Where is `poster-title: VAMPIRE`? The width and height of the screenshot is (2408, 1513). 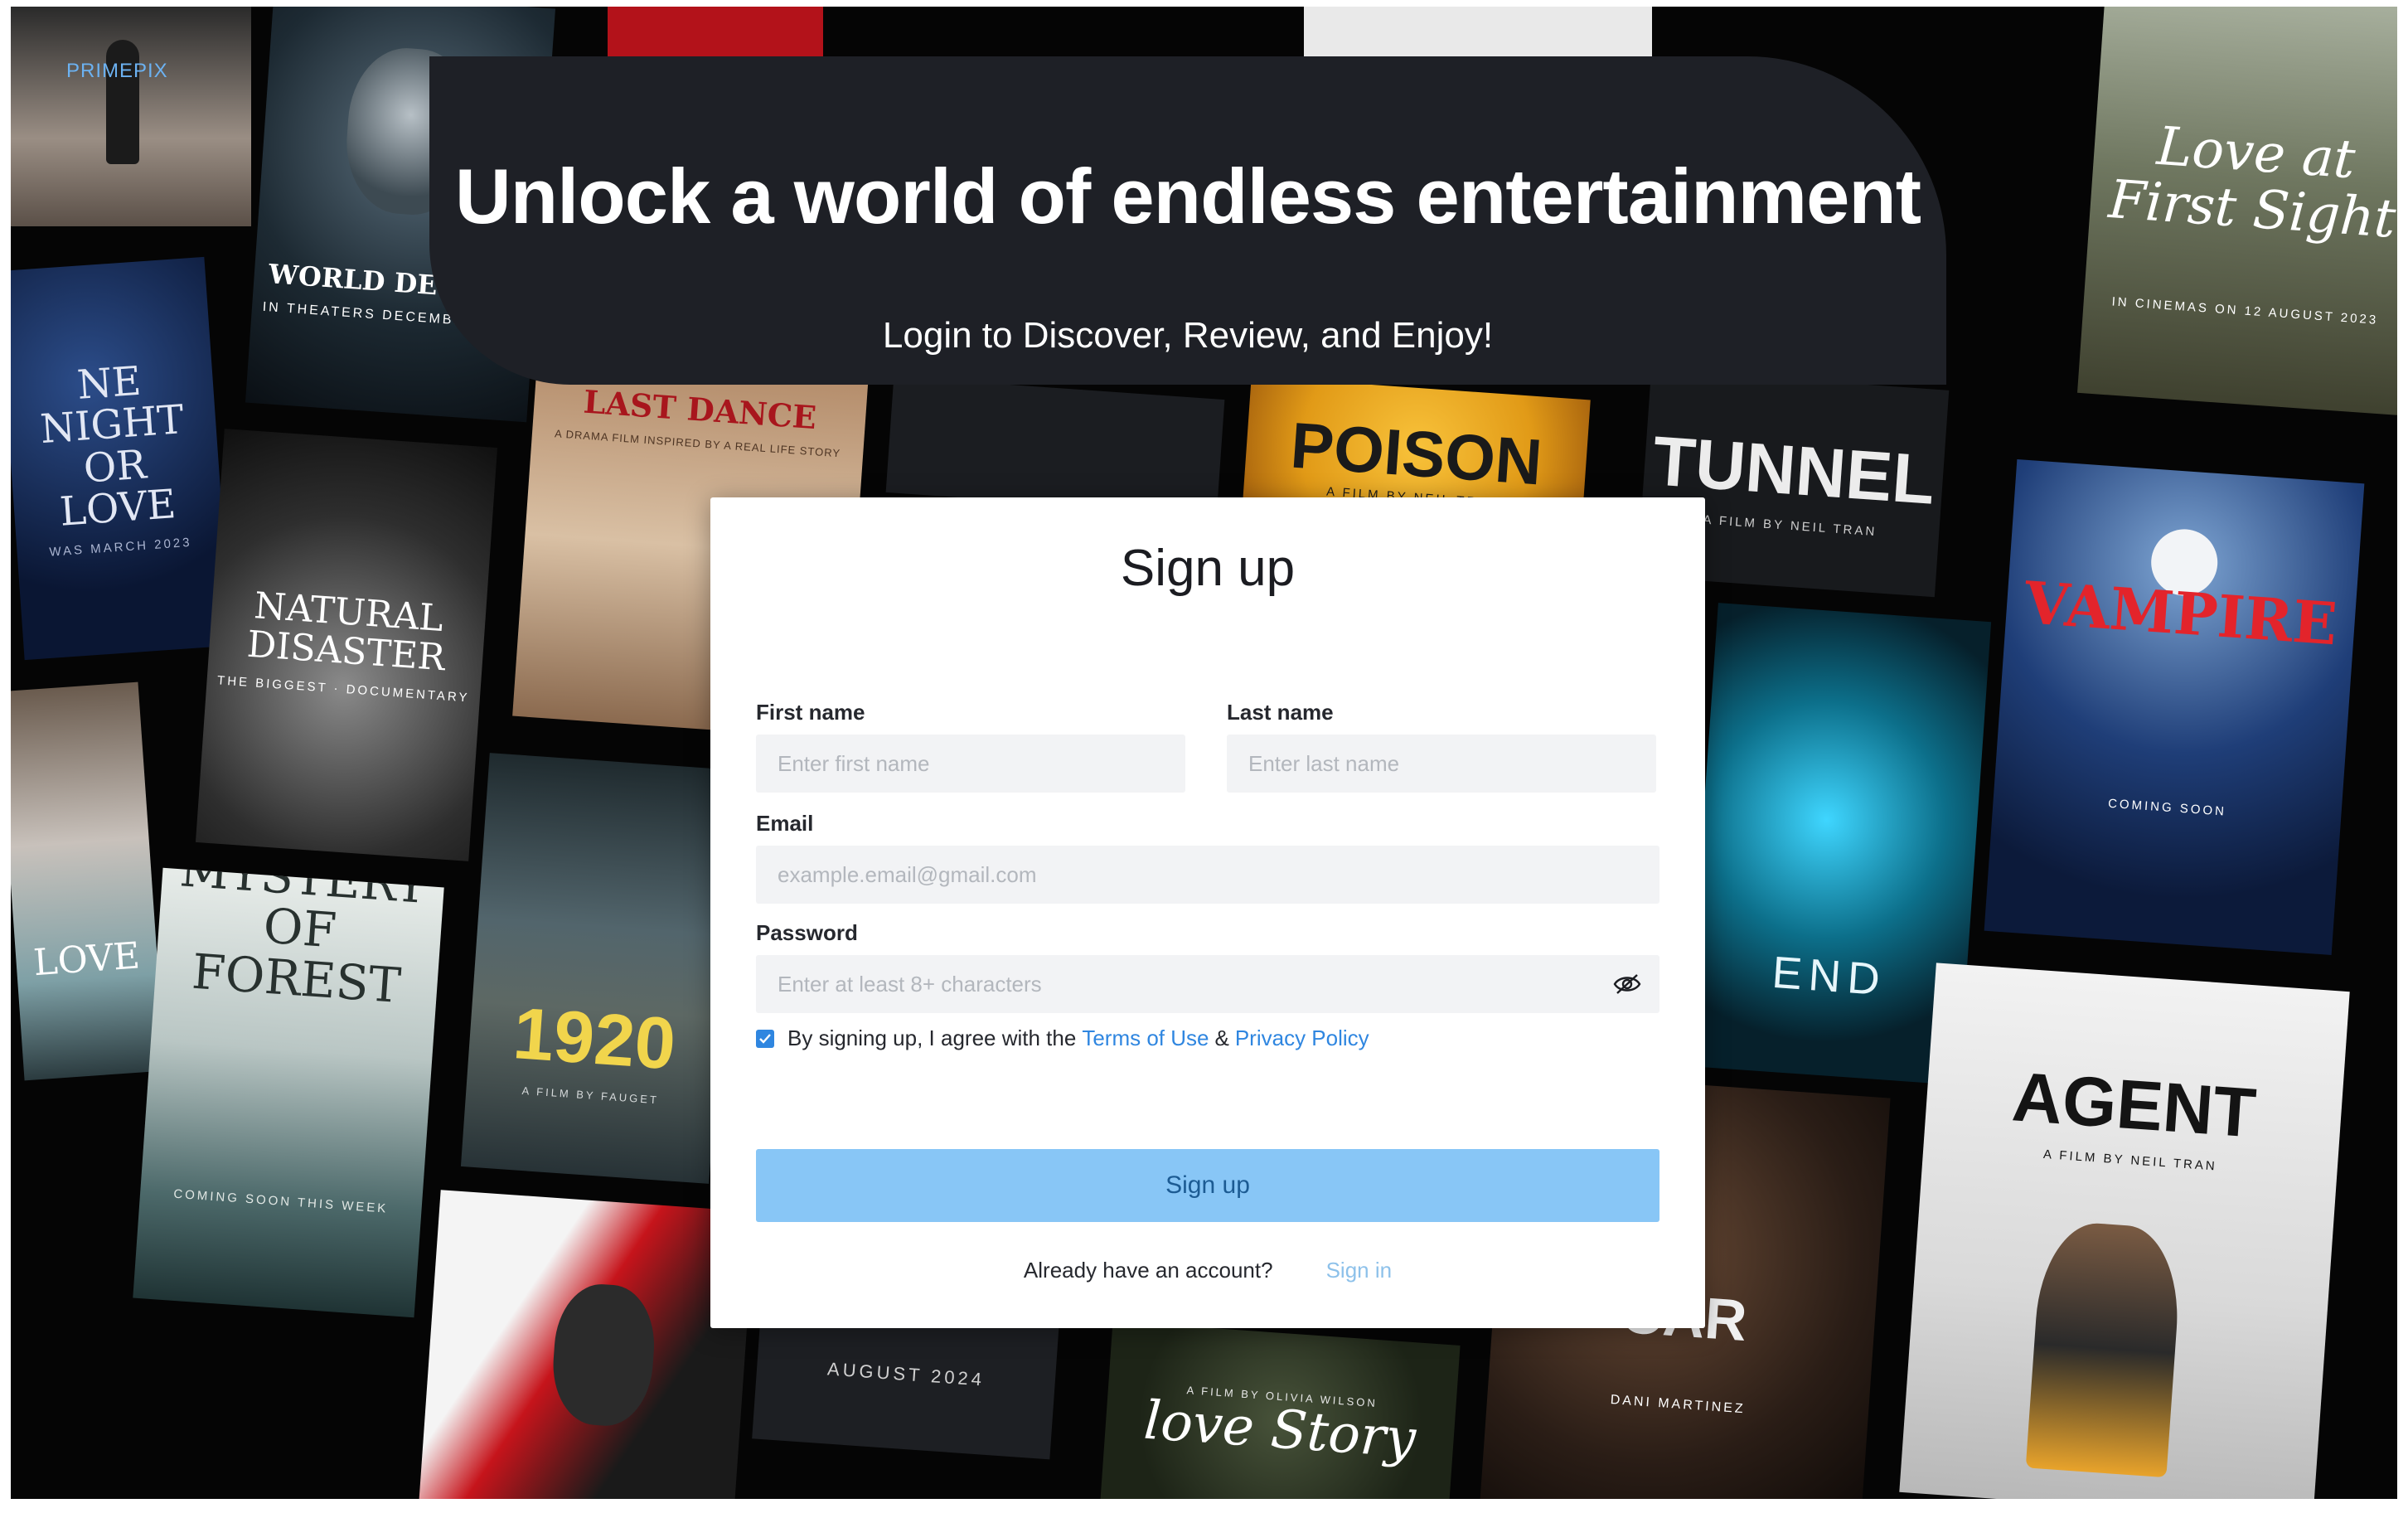 poster-title: VAMPIRE is located at coordinates (2181, 613).